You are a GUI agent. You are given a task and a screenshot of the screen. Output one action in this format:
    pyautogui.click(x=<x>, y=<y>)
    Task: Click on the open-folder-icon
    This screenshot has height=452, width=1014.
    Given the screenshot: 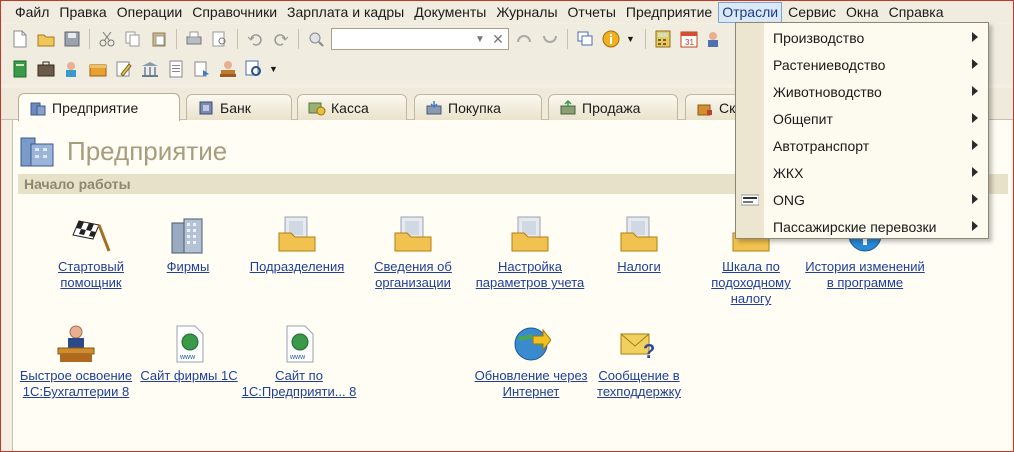 What is the action you would take?
    pyautogui.click(x=46, y=39)
    